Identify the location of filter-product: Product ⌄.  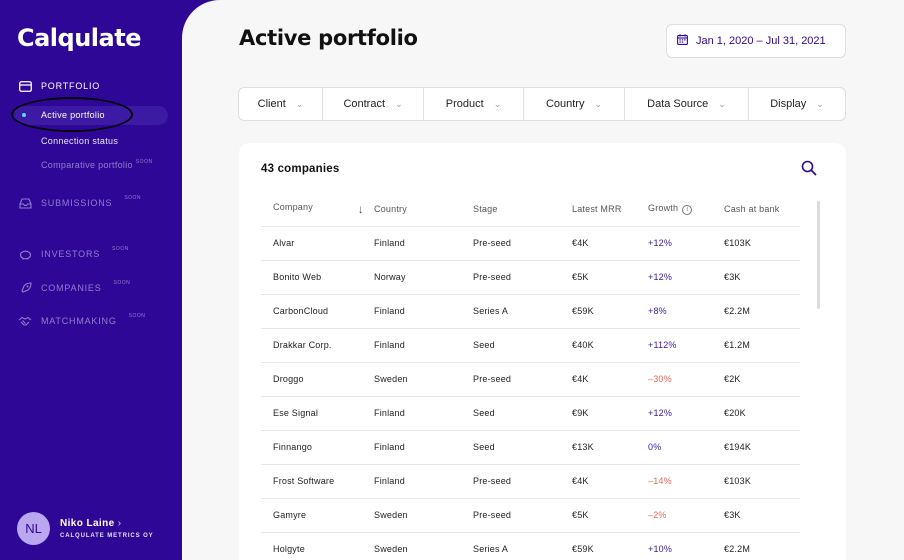
(474, 104).